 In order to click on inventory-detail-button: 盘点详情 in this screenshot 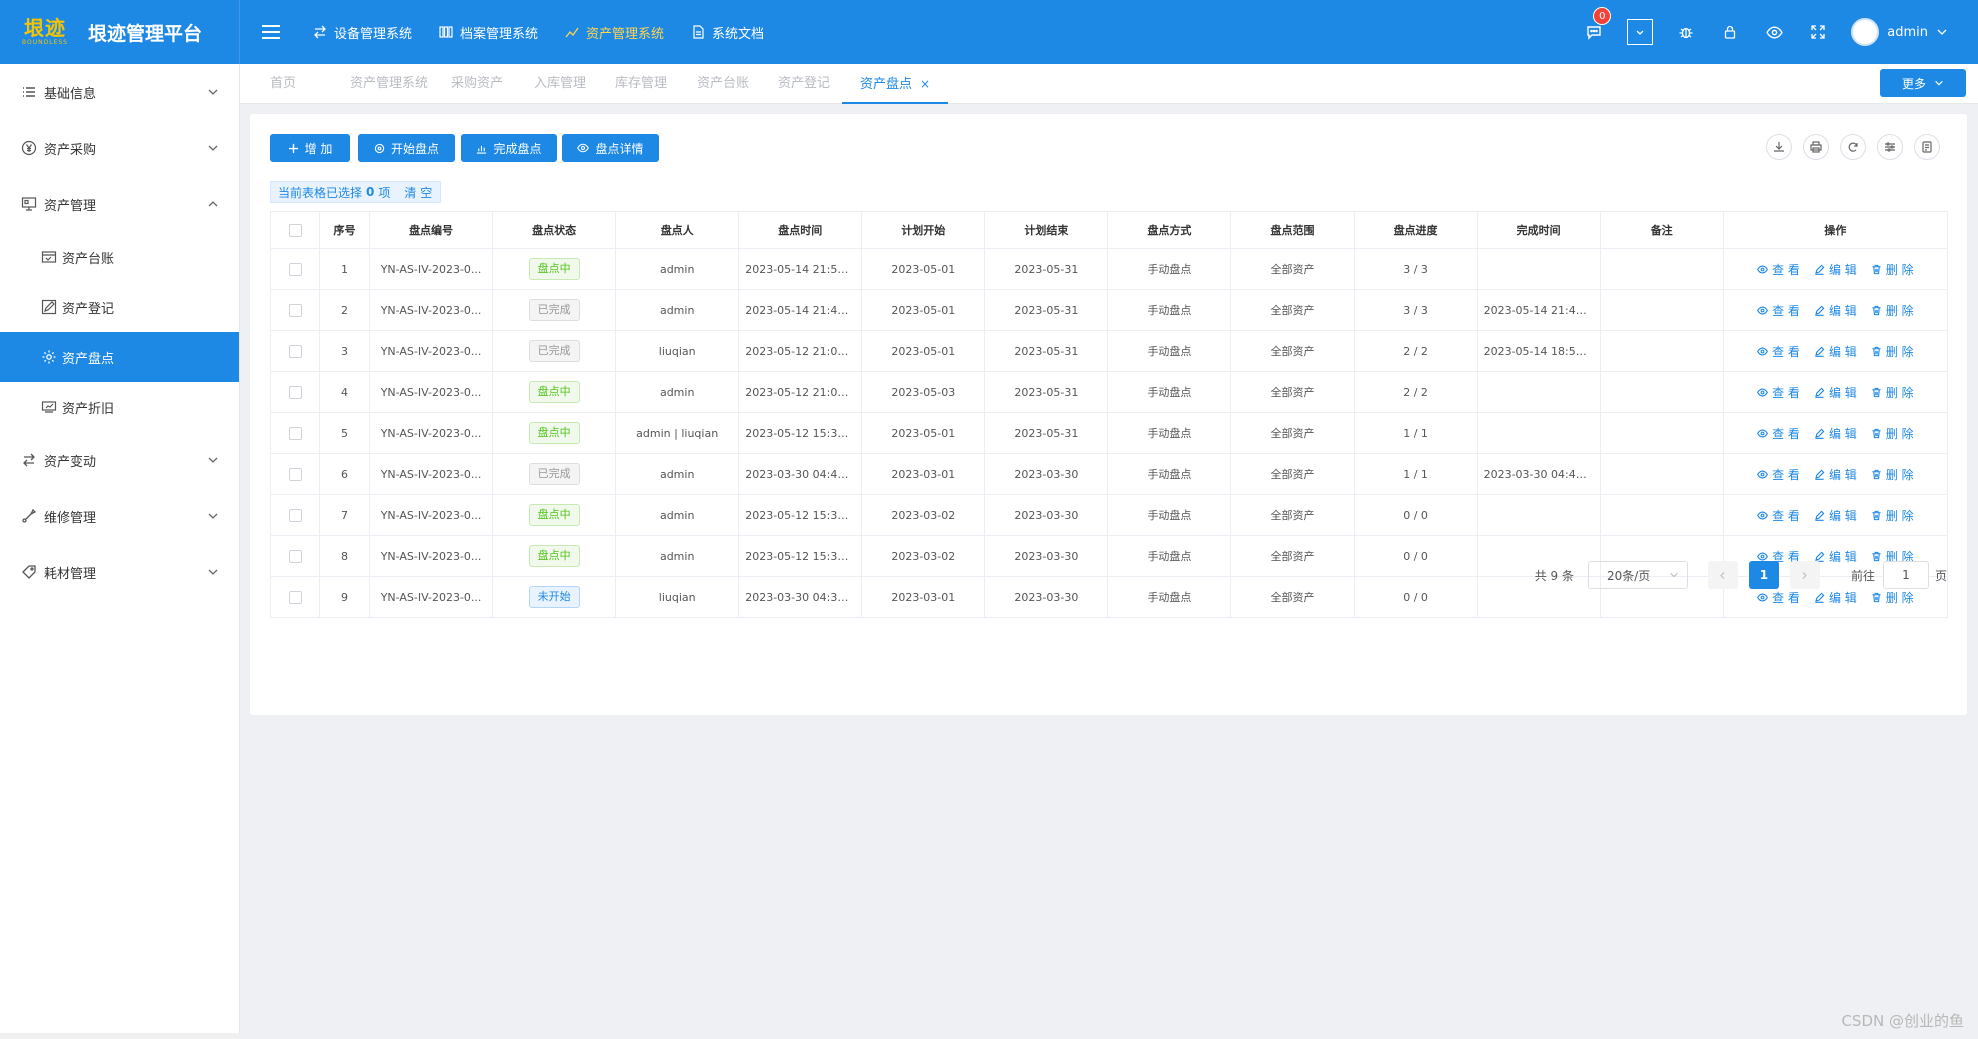, I will do `click(610, 148)`.